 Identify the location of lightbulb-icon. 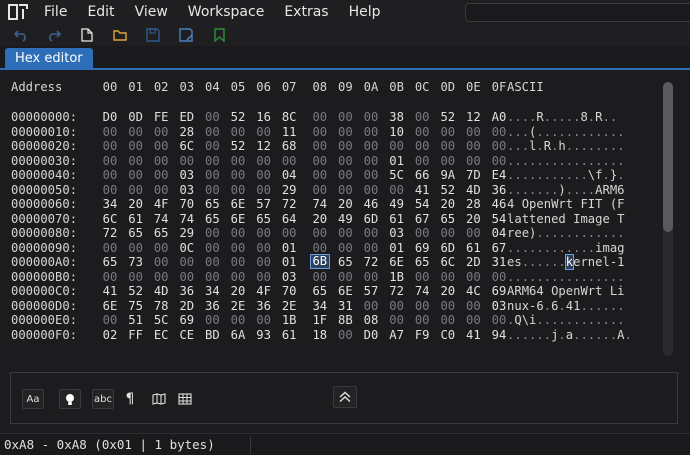
(70, 399).